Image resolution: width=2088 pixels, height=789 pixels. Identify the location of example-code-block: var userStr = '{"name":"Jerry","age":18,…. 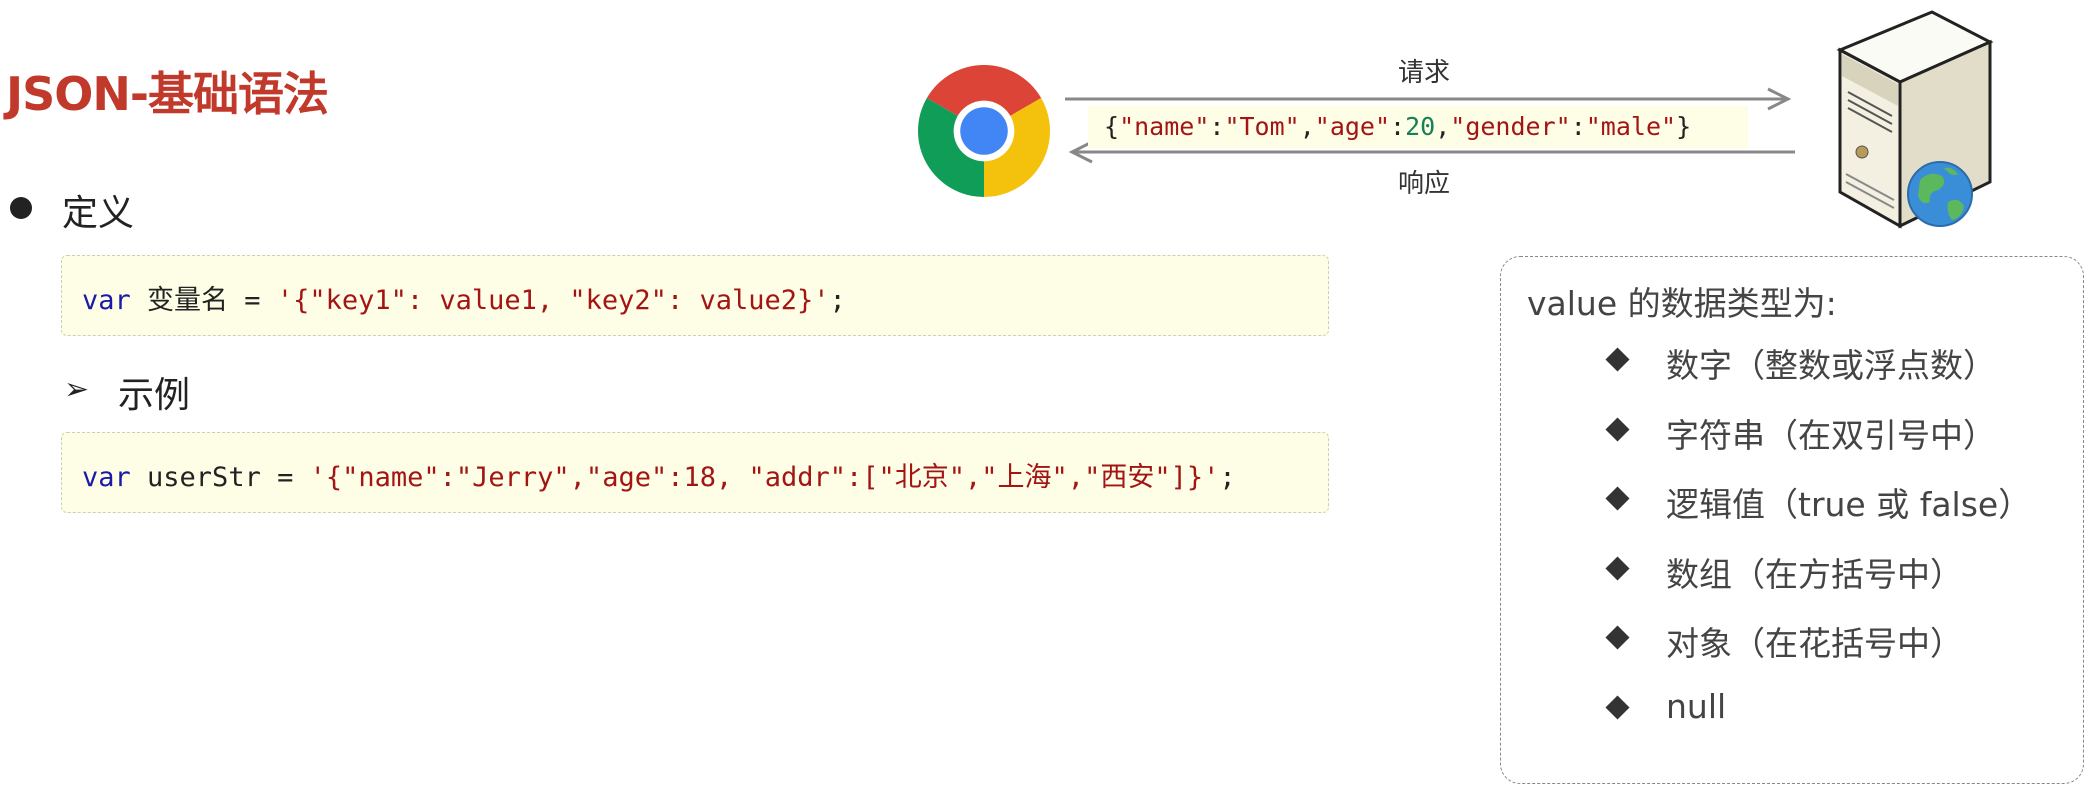
(695, 472).